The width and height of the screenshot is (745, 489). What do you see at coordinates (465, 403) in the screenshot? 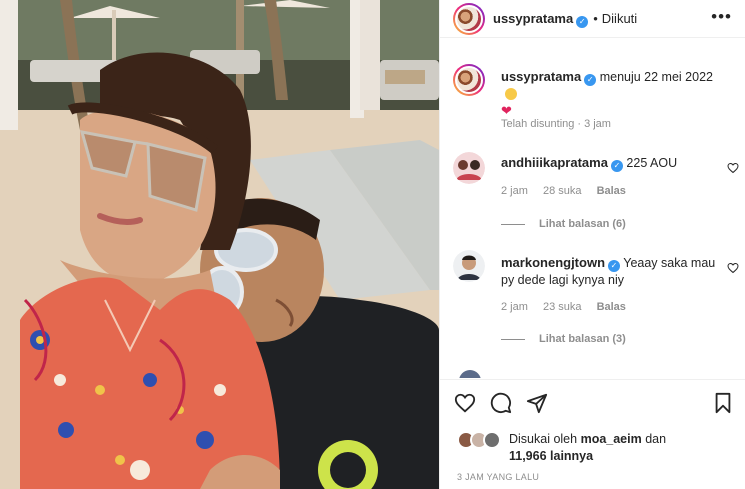
I see `like-heart-icon` at bounding box center [465, 403].